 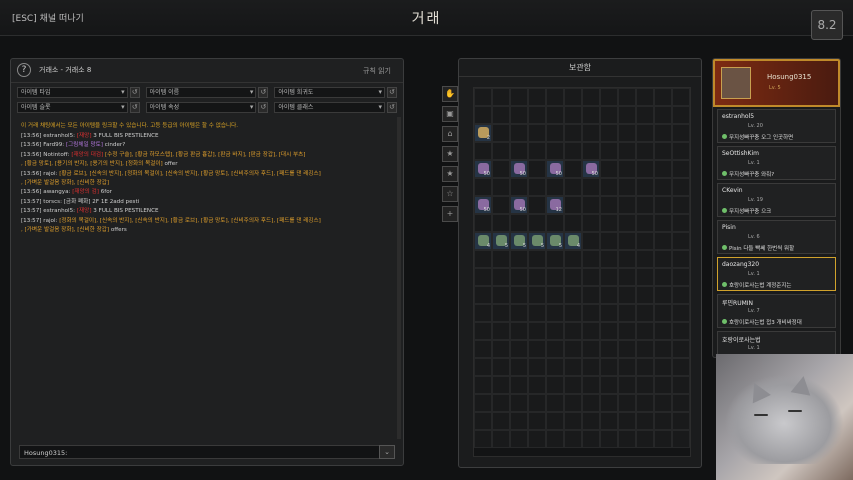 What do you see at coordinates (88, 155) in the screenshot?
I see `item-link: [재앙의 대검]` at bounding box center [88, 155].